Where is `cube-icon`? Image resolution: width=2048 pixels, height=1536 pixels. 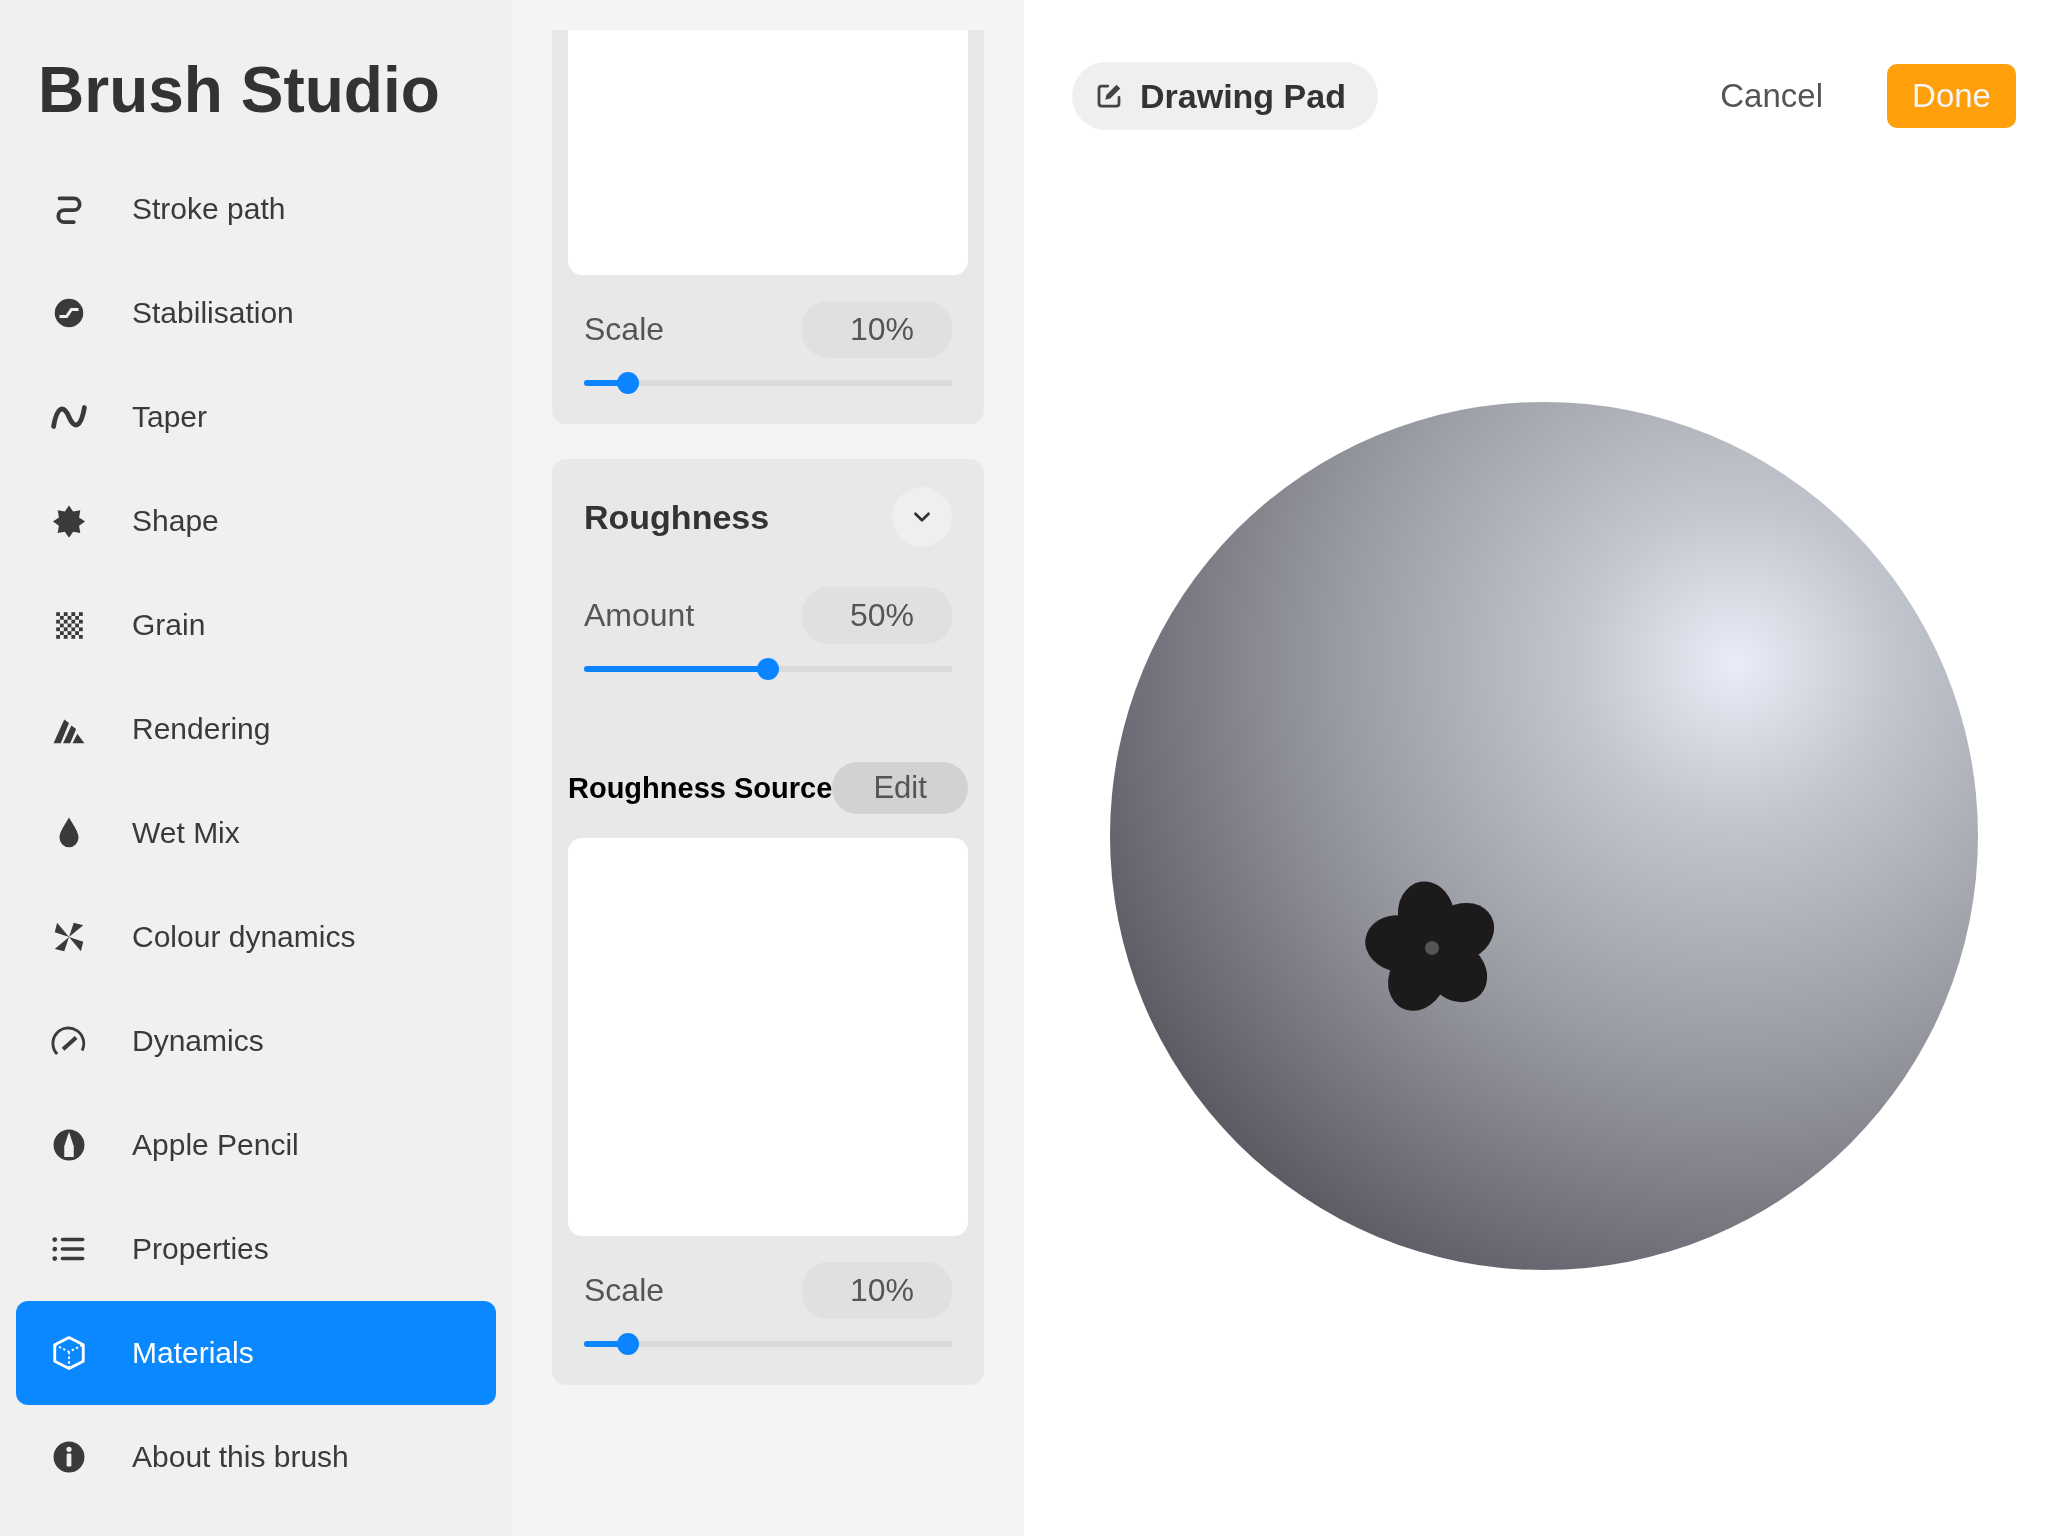
cube-icon is located at coordinates (69, 1353).